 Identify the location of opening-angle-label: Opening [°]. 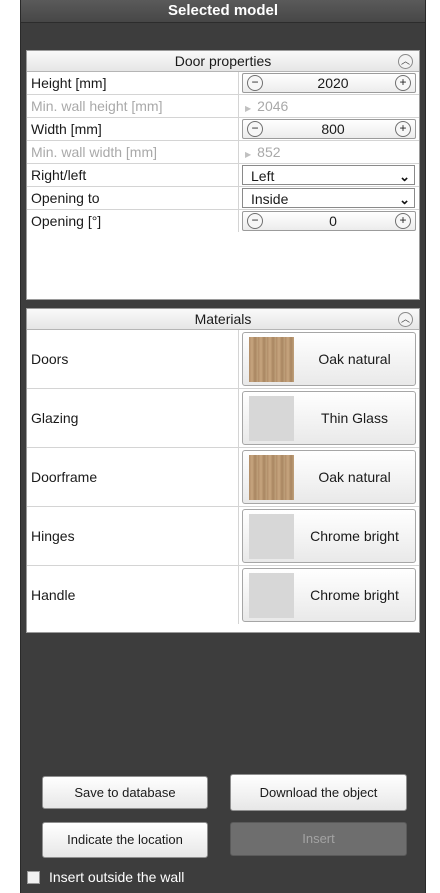
(133, 221).